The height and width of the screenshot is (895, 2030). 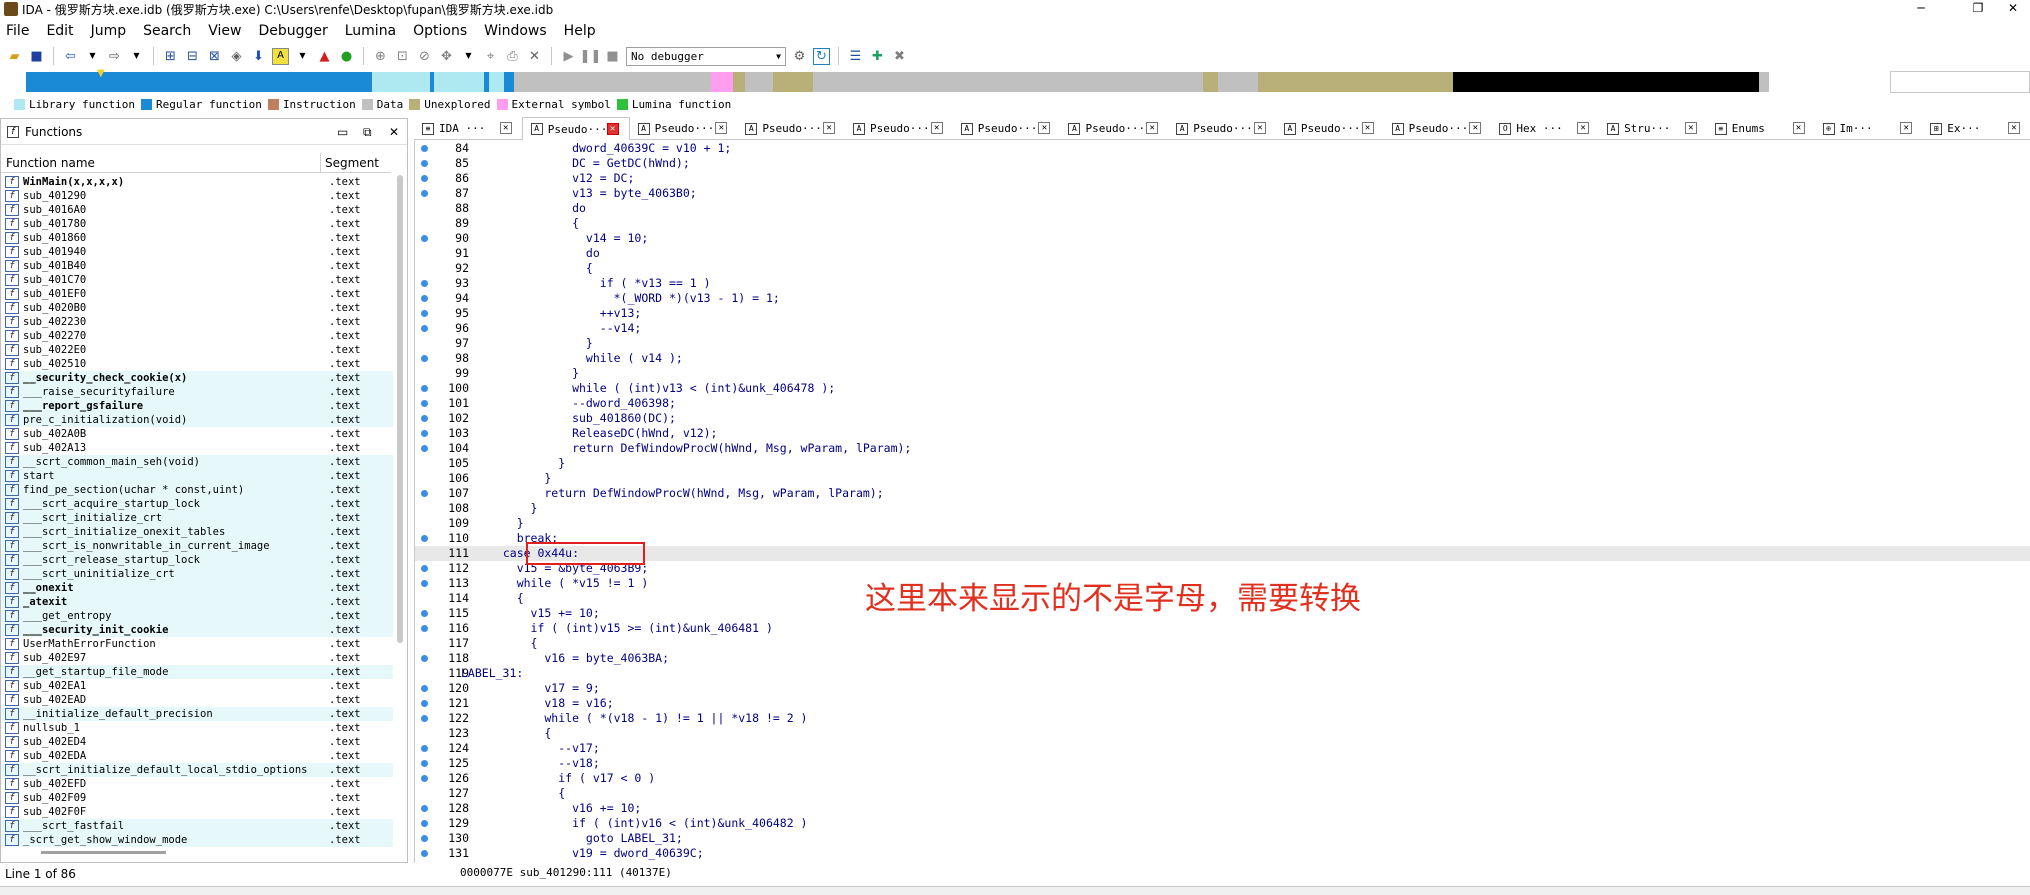 What do you see at coordinates (1222, 403) in the screenshot?
I see `code-line: 101 --dword_406398;` at bounding box center [1222, 403].